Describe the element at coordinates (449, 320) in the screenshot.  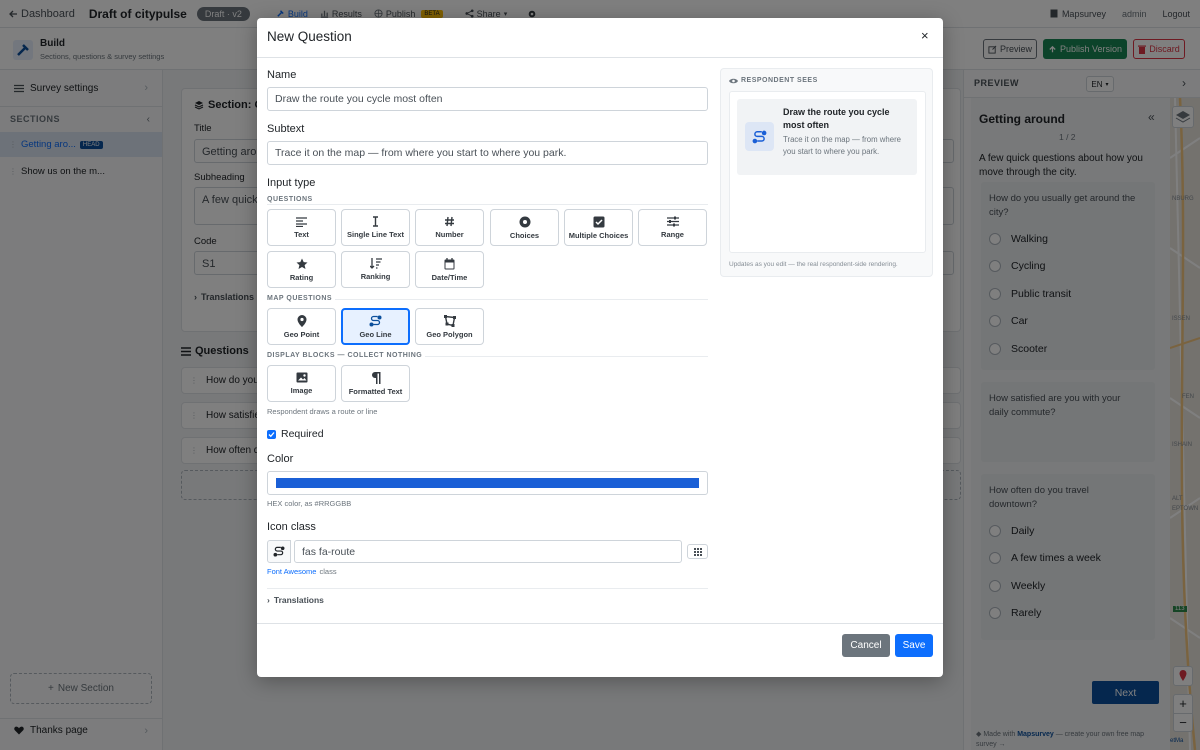
I see `draw-polygon-icon` at that location.